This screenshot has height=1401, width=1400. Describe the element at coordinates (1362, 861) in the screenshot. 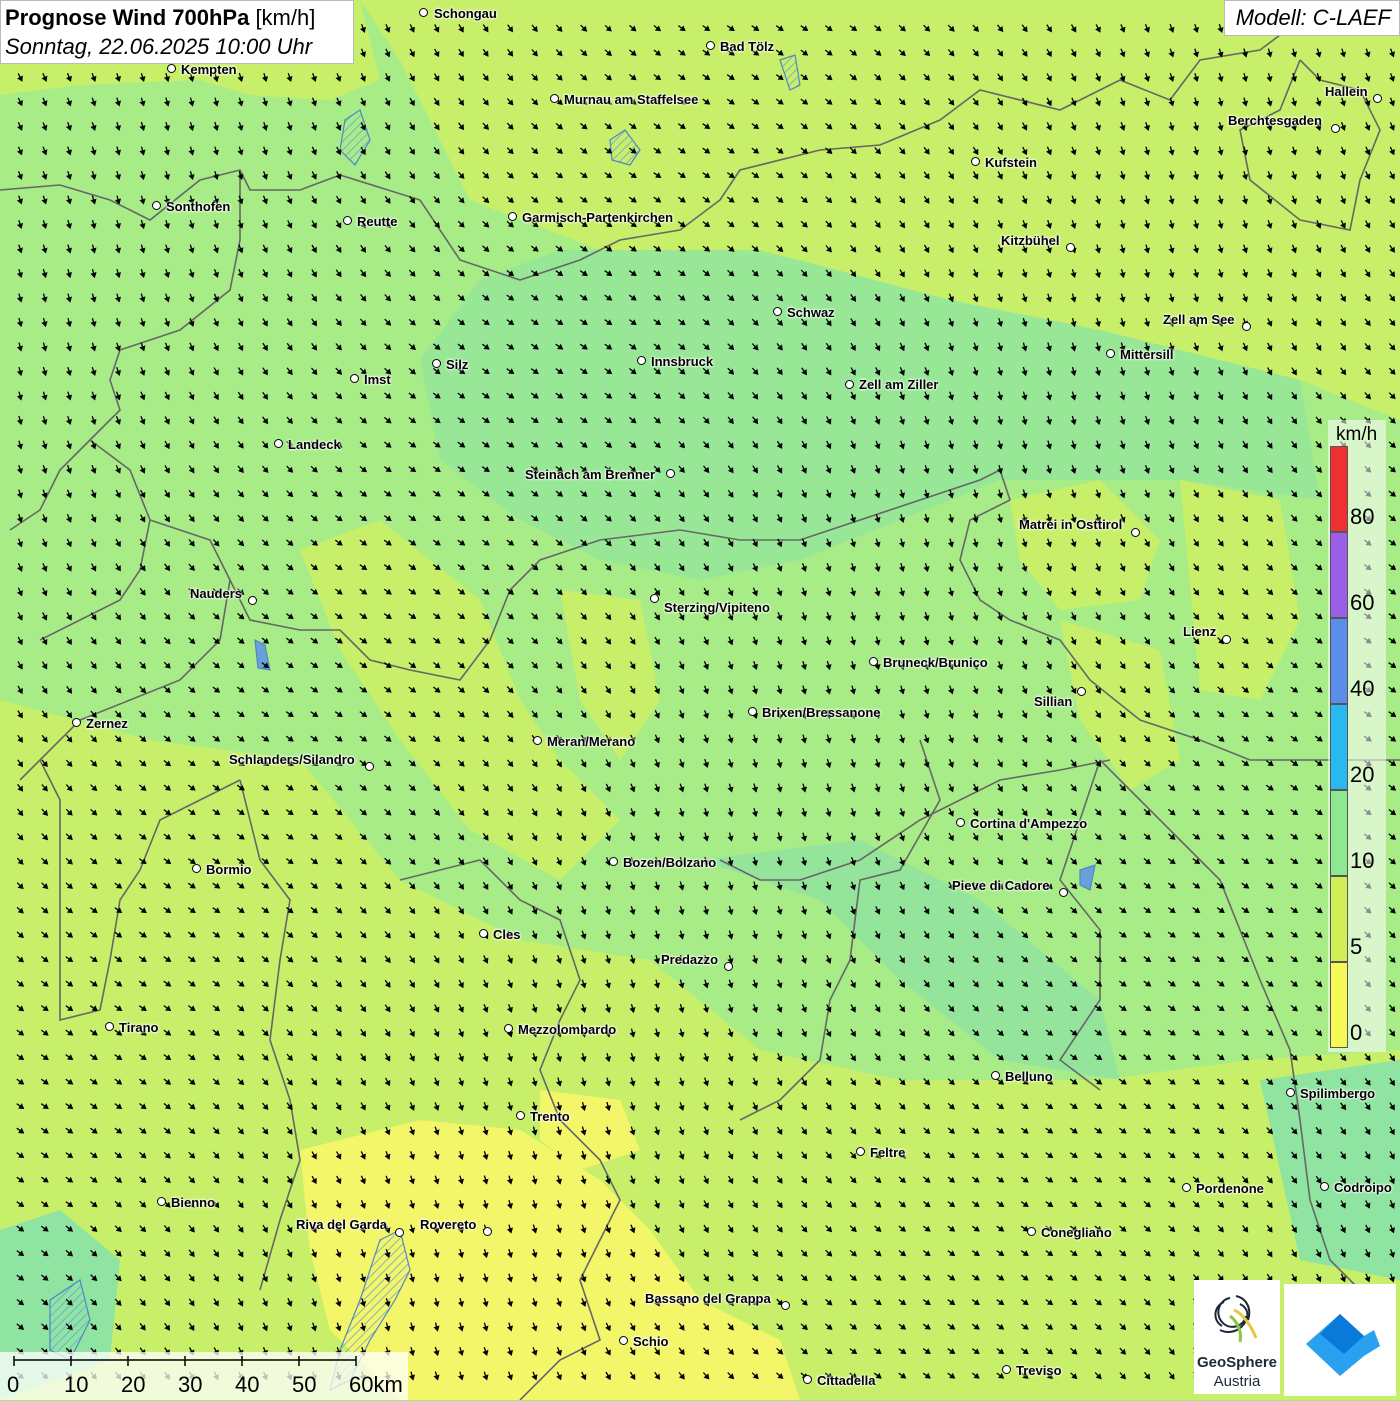

I see `legend-label: 10` at that location.